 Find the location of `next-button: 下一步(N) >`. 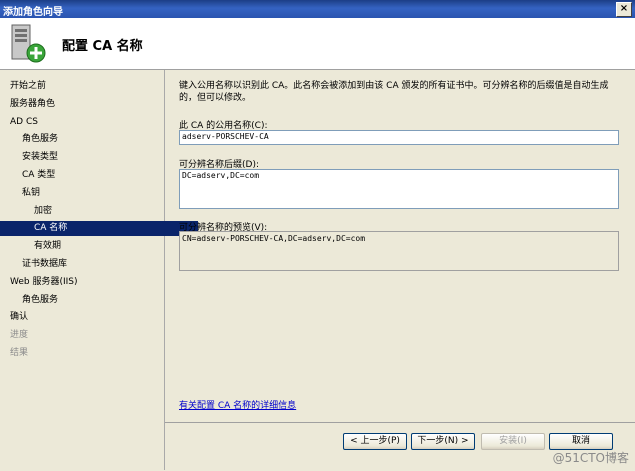

next-button: 下一步(N) > is located at coordinates (443, 441).